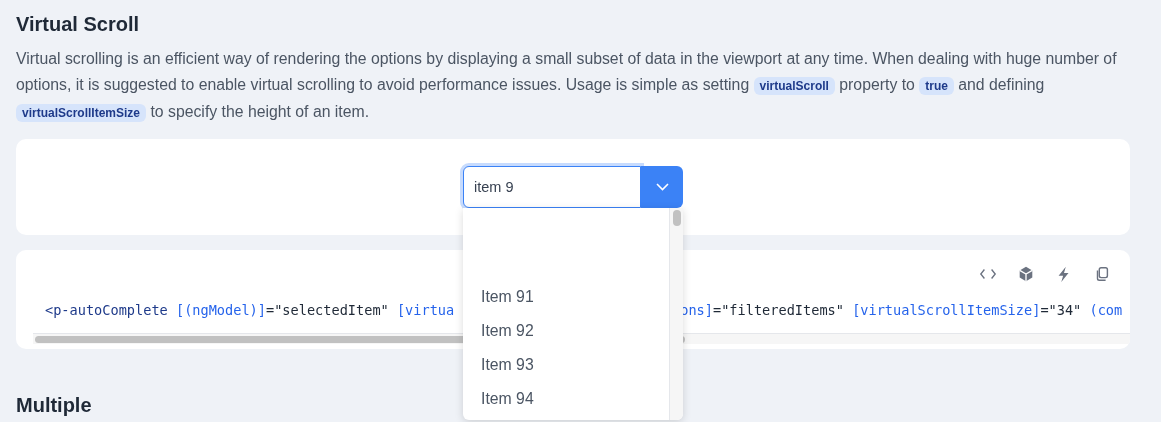  What do you see at coordinates (1026, 273) in the screenshot?
I see `cube-icon` at bounding box center [1026, 273].